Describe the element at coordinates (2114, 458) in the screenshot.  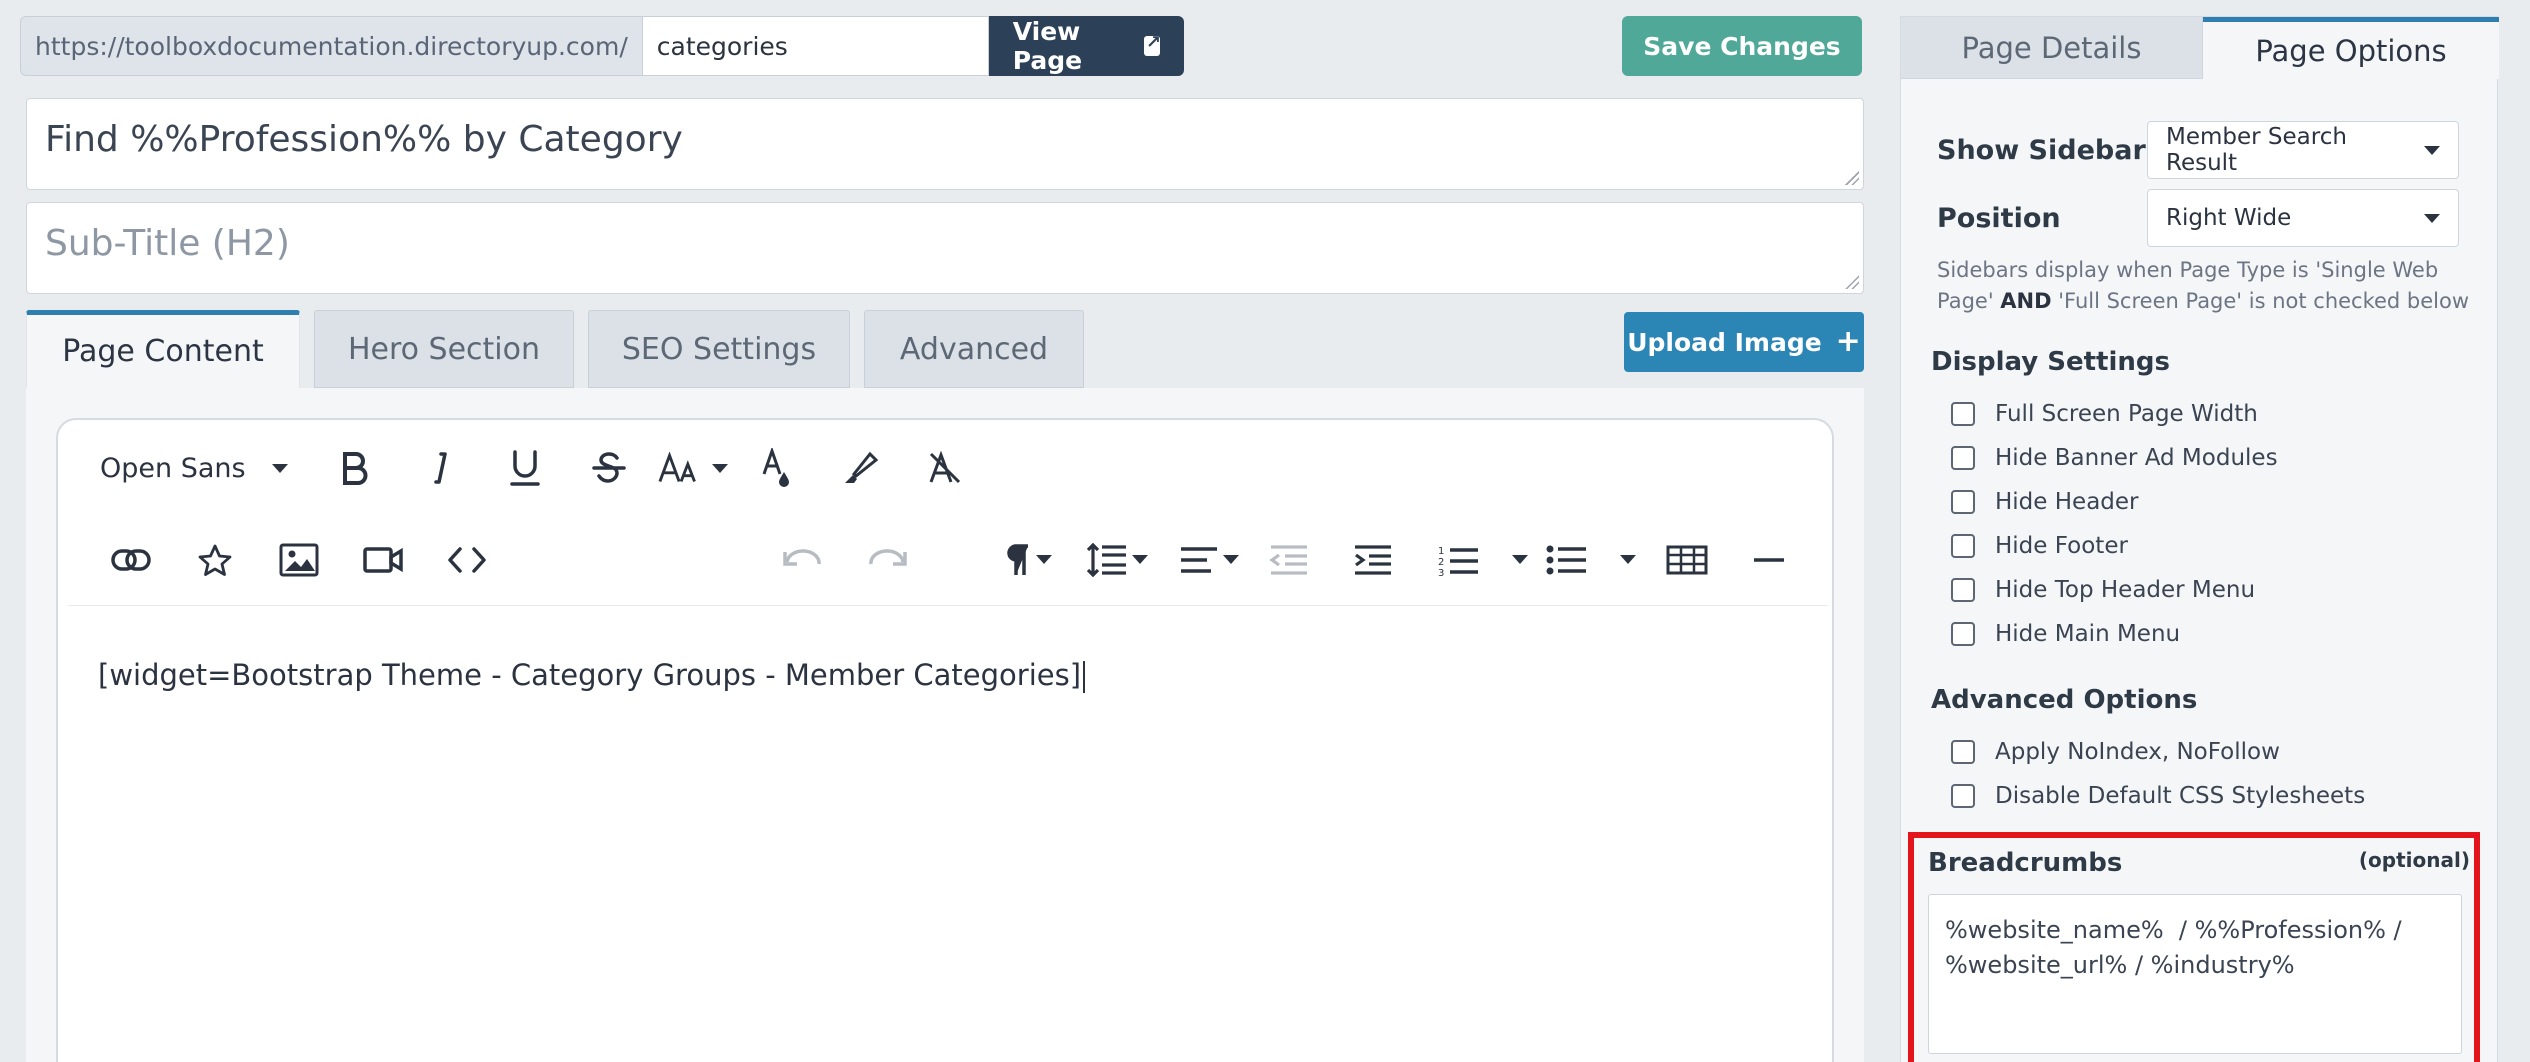
I see `checkbox-hide-banner-ad-modules: Hide Banner Ad Modules` at that location.